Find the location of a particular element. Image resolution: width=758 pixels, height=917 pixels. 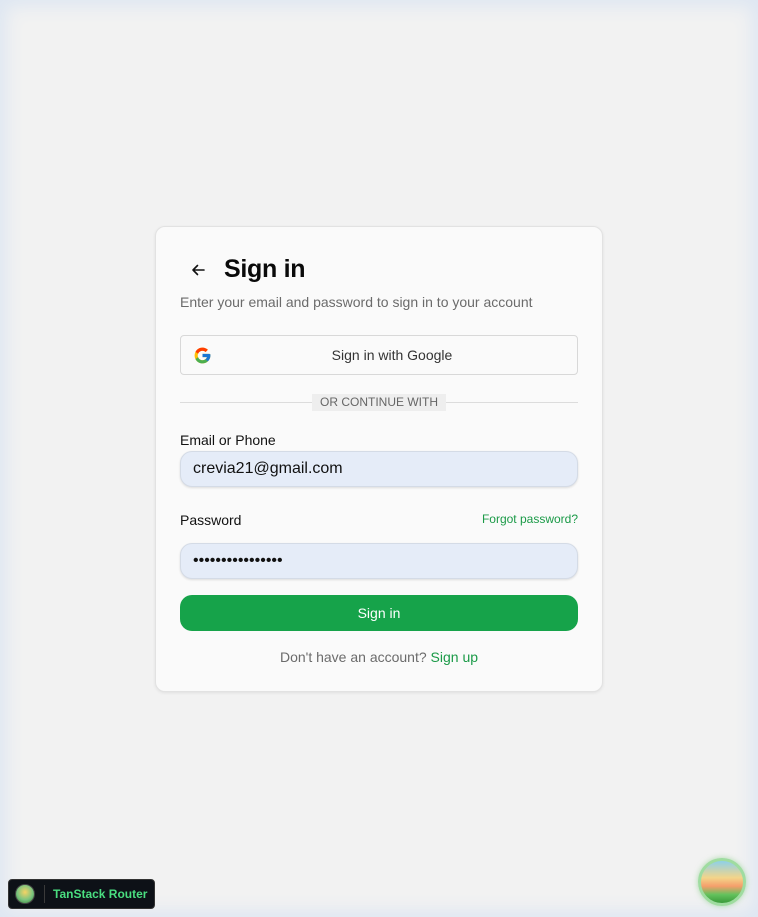

signup-row: Don't have an account? Sign up is located at coordinates (379, 657).